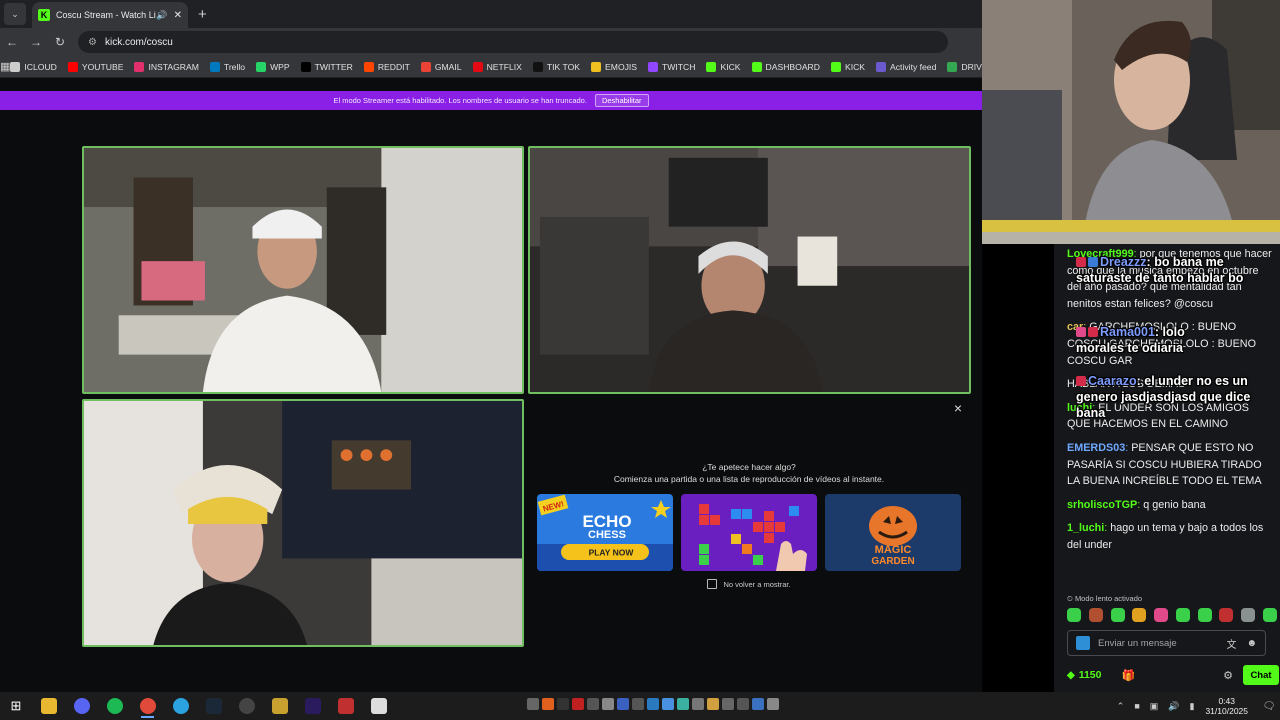 Image resolution: width=1280 pixels, height=720 pixels. I want to click on tab-close-icon: ✕, so click(178, 15).